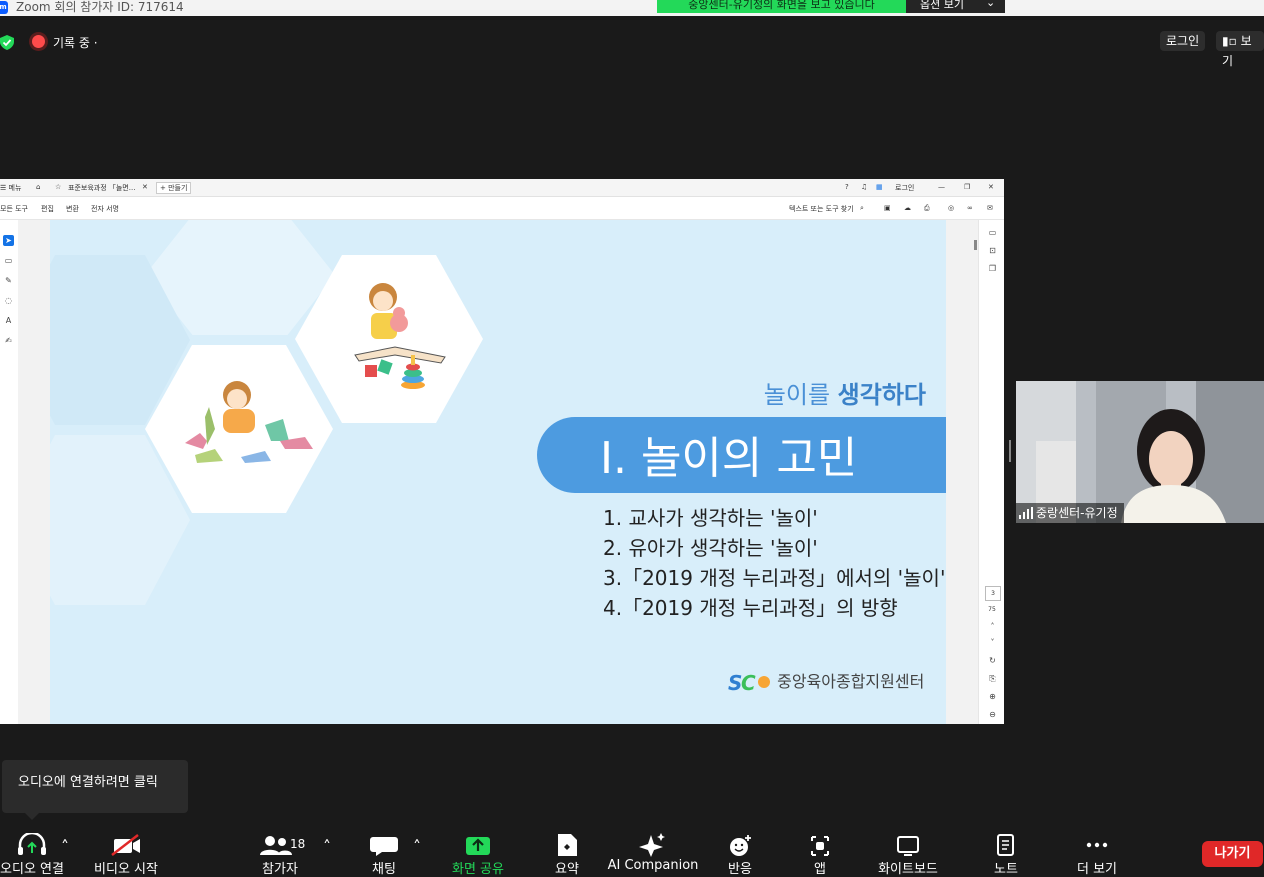  I want to click on find-tool-search: 텍스트 또는 도구 찾기, so click(821, 209).